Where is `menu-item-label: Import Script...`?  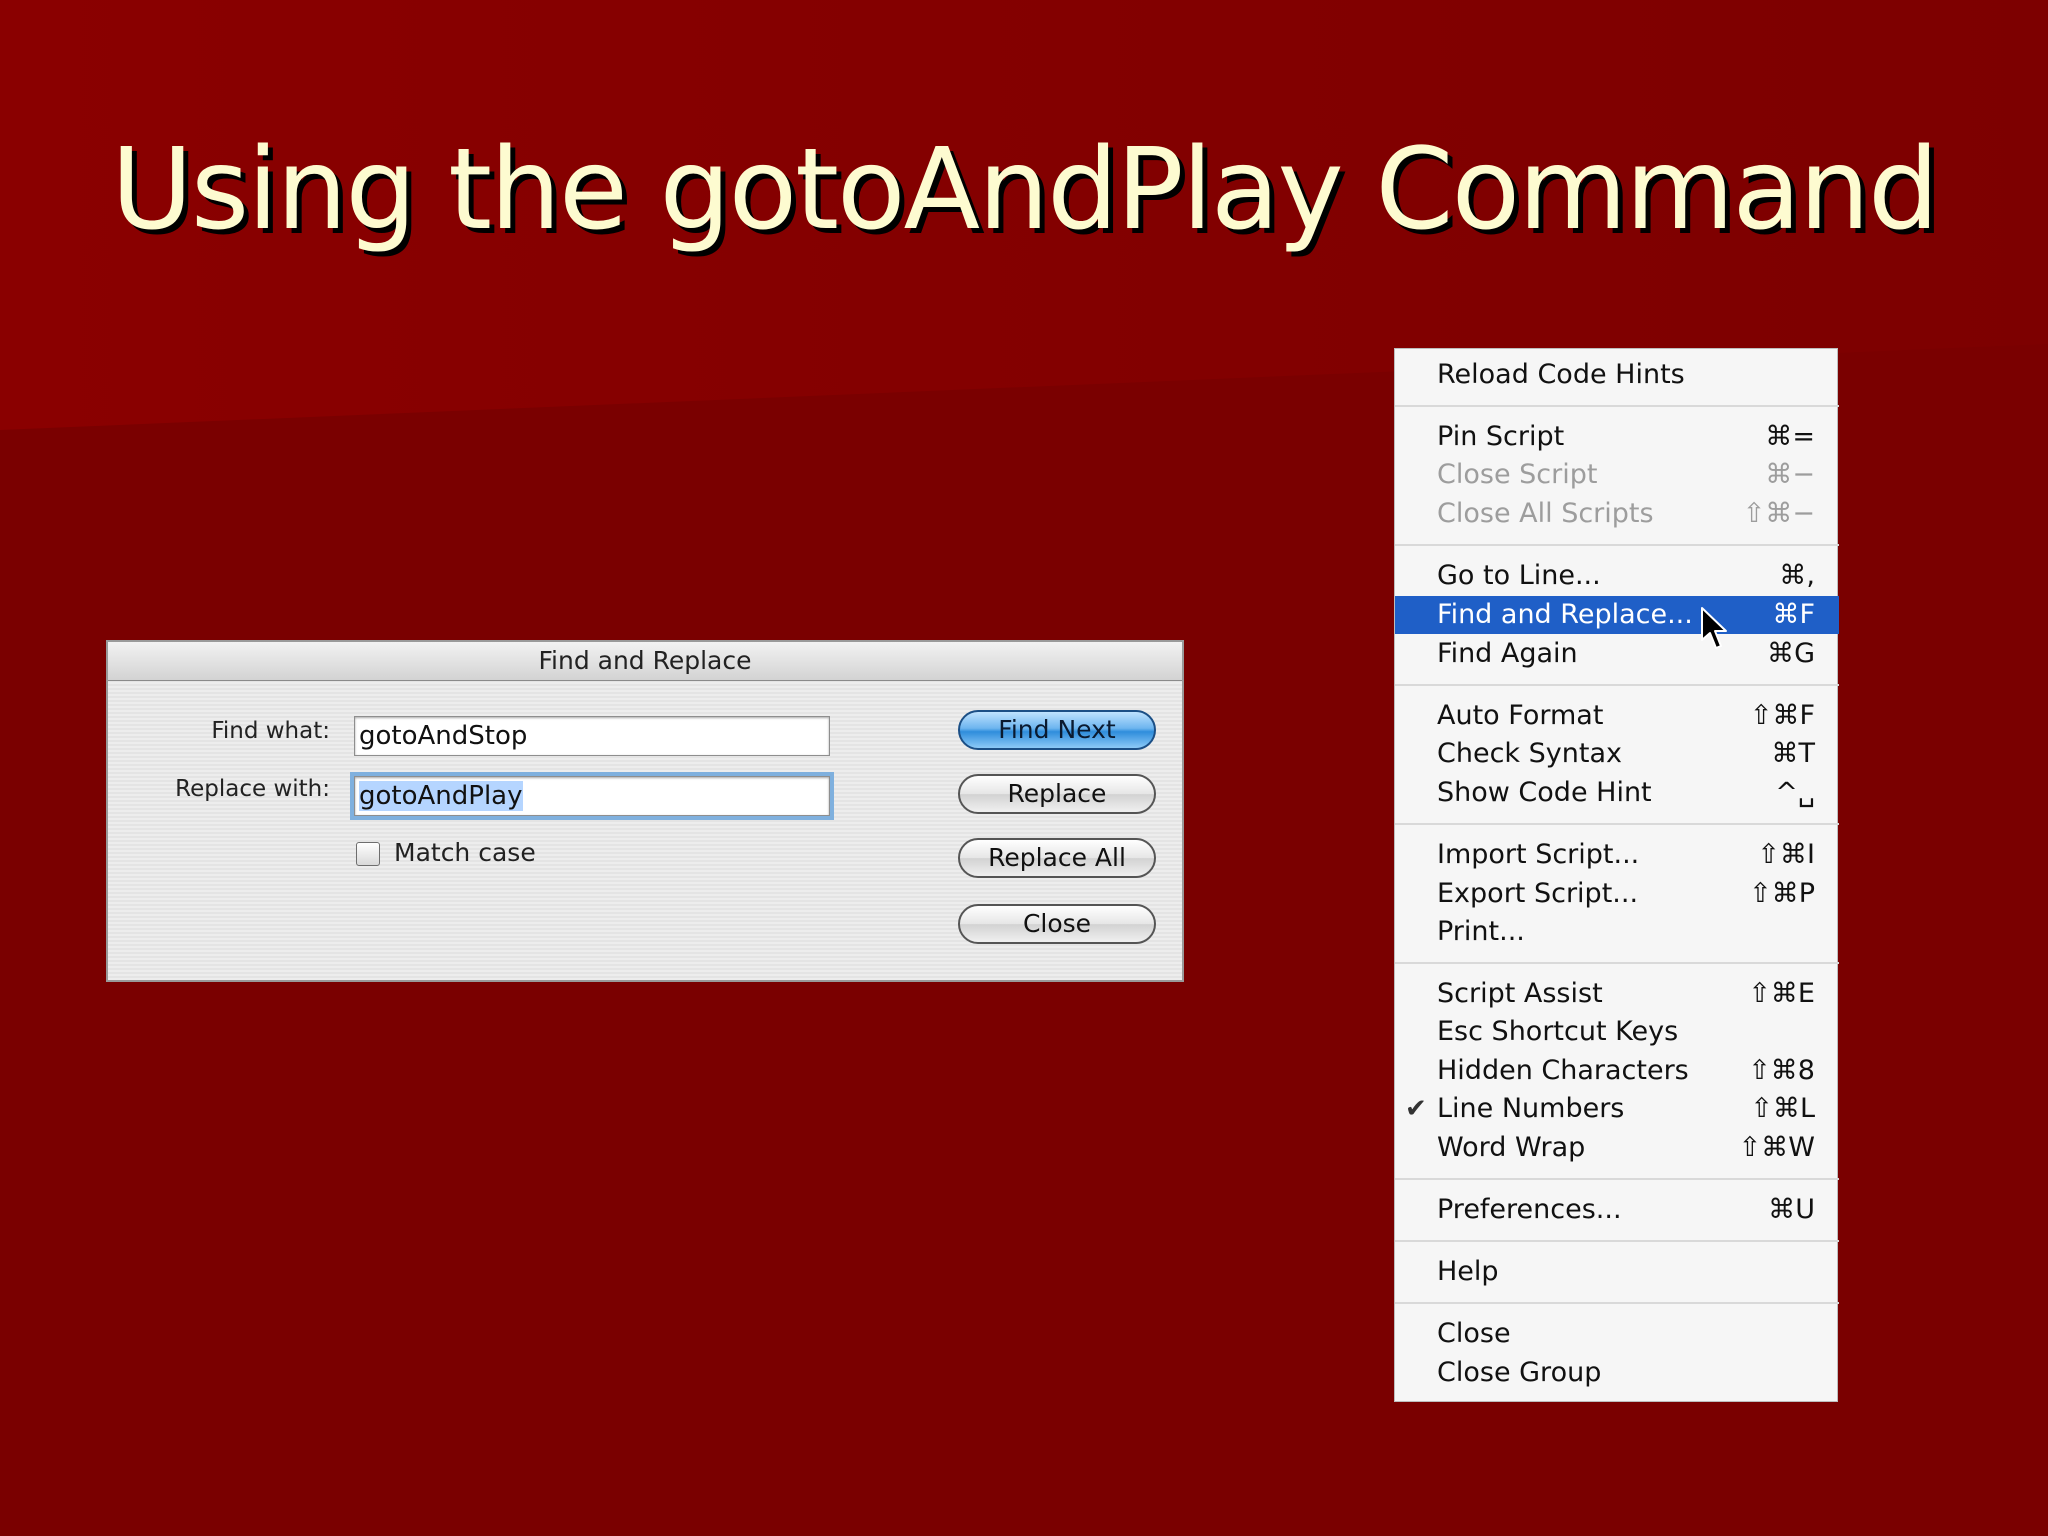
menu-item-label: Import Script... is located at coordinates (1538, 854).